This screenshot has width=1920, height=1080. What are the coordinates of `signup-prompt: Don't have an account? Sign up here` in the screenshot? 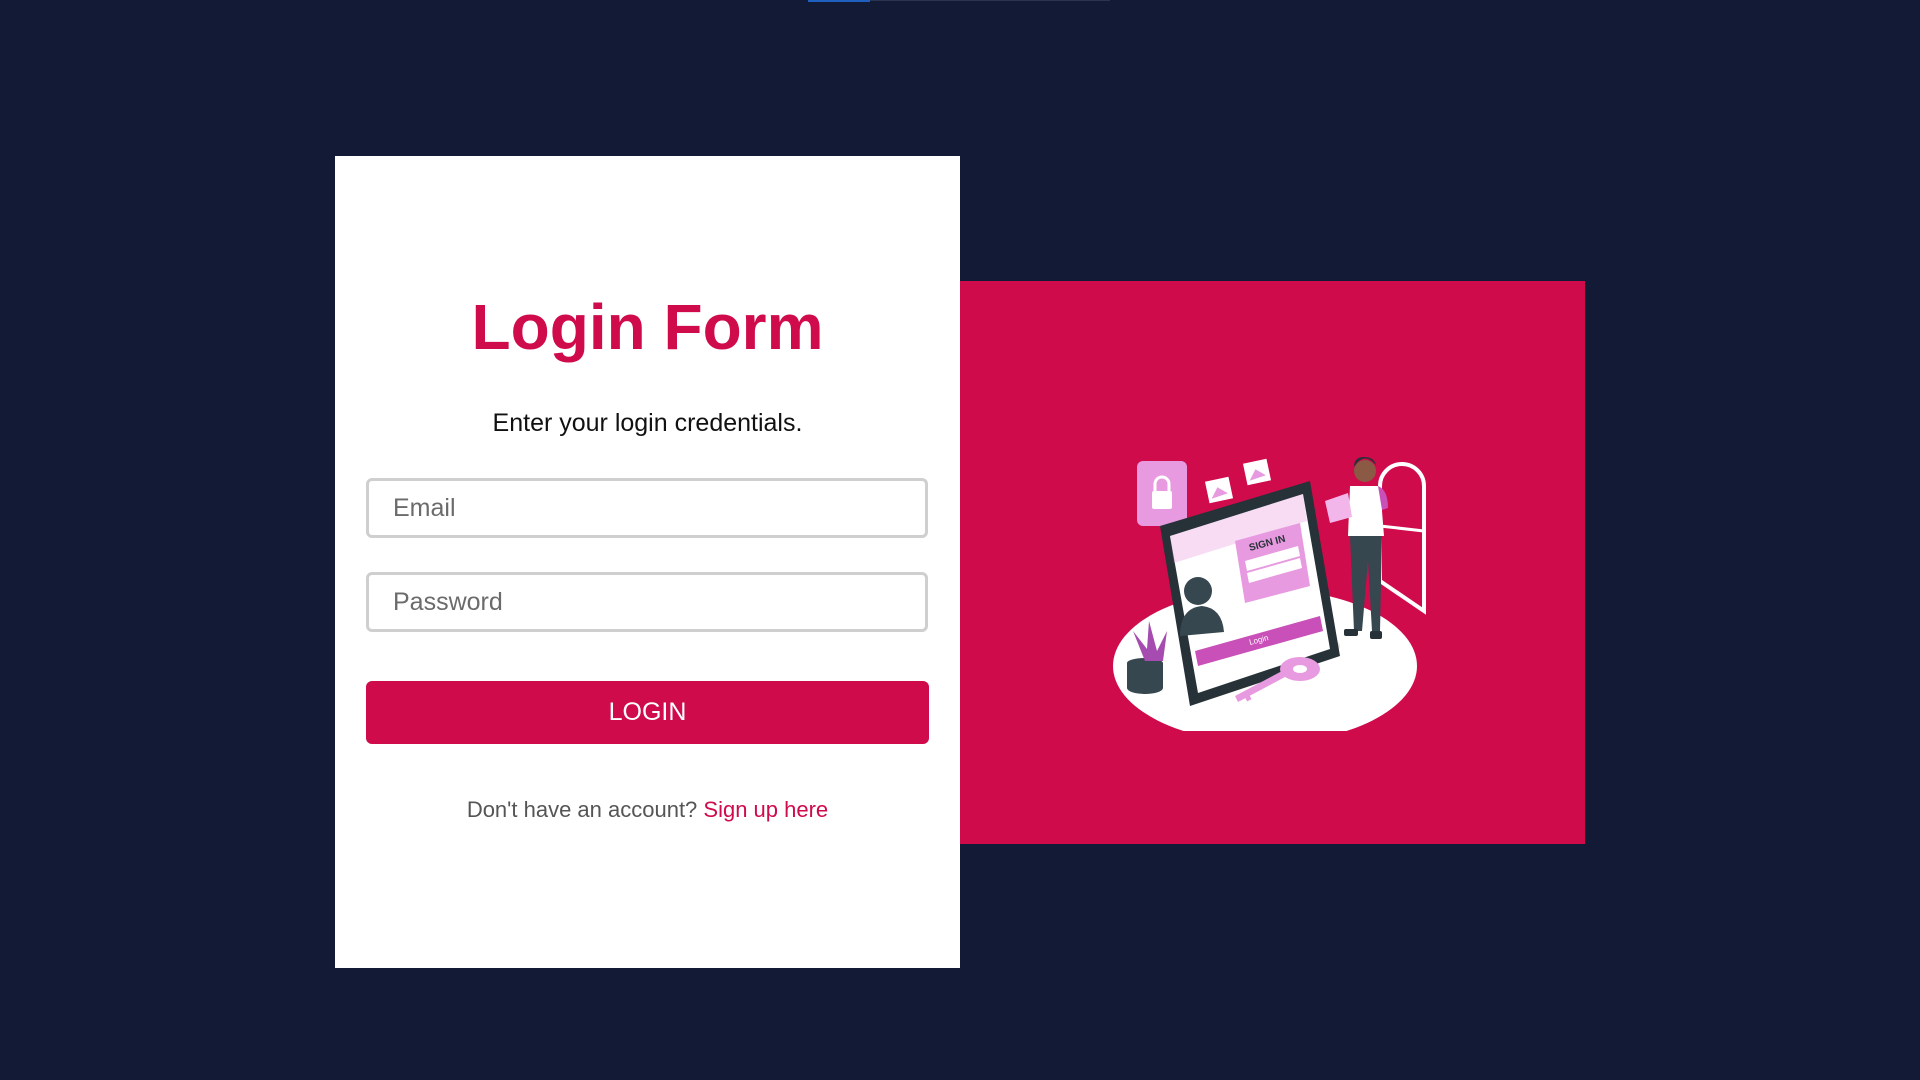 It's located at (647, 810).